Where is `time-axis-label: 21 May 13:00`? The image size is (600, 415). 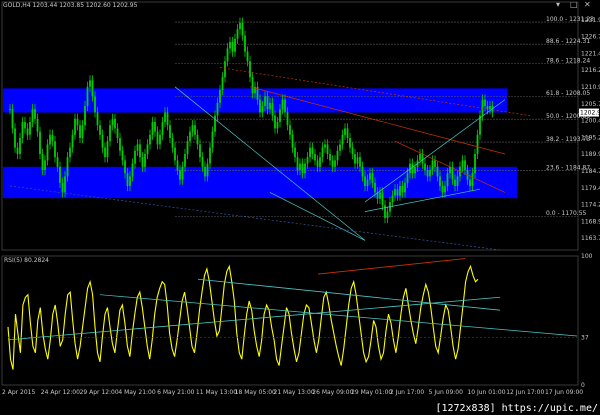
time-axis-label: 21 May 13:00 is located at coordinates (294, 392).